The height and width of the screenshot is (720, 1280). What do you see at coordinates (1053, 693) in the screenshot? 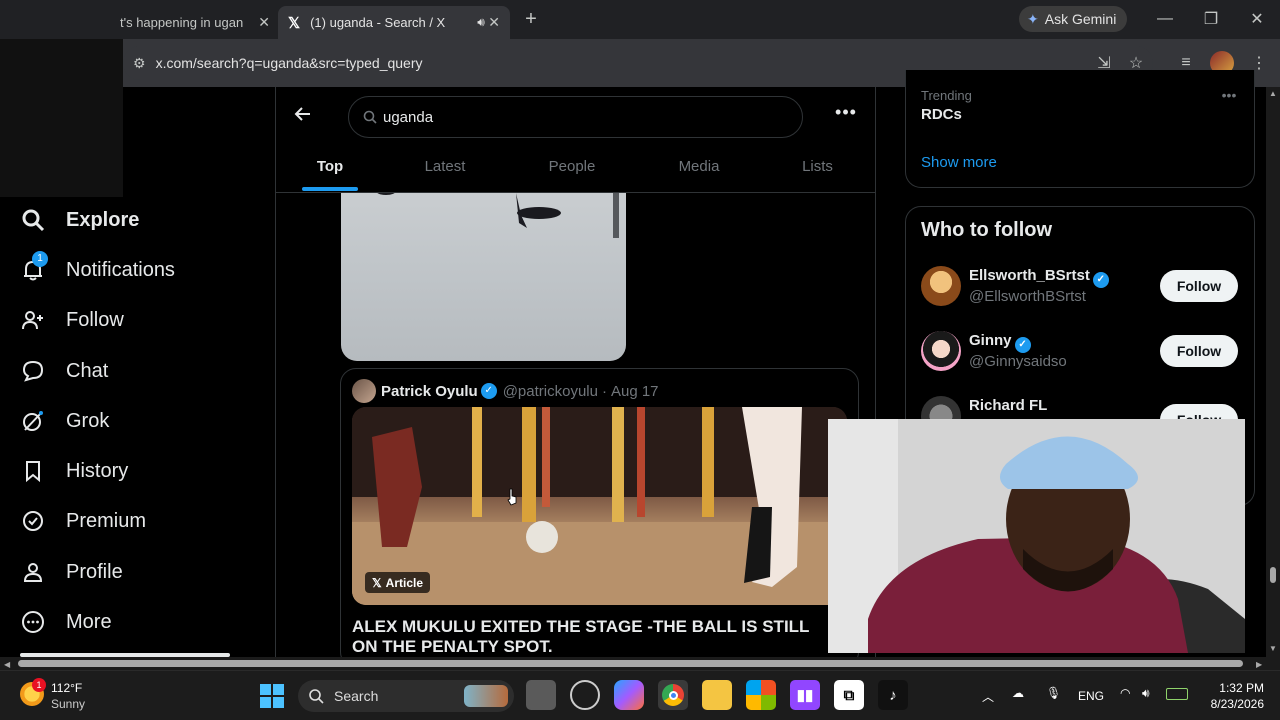
I see `microphone-icon: 🎙︎` at bounding box center [1053, 693].